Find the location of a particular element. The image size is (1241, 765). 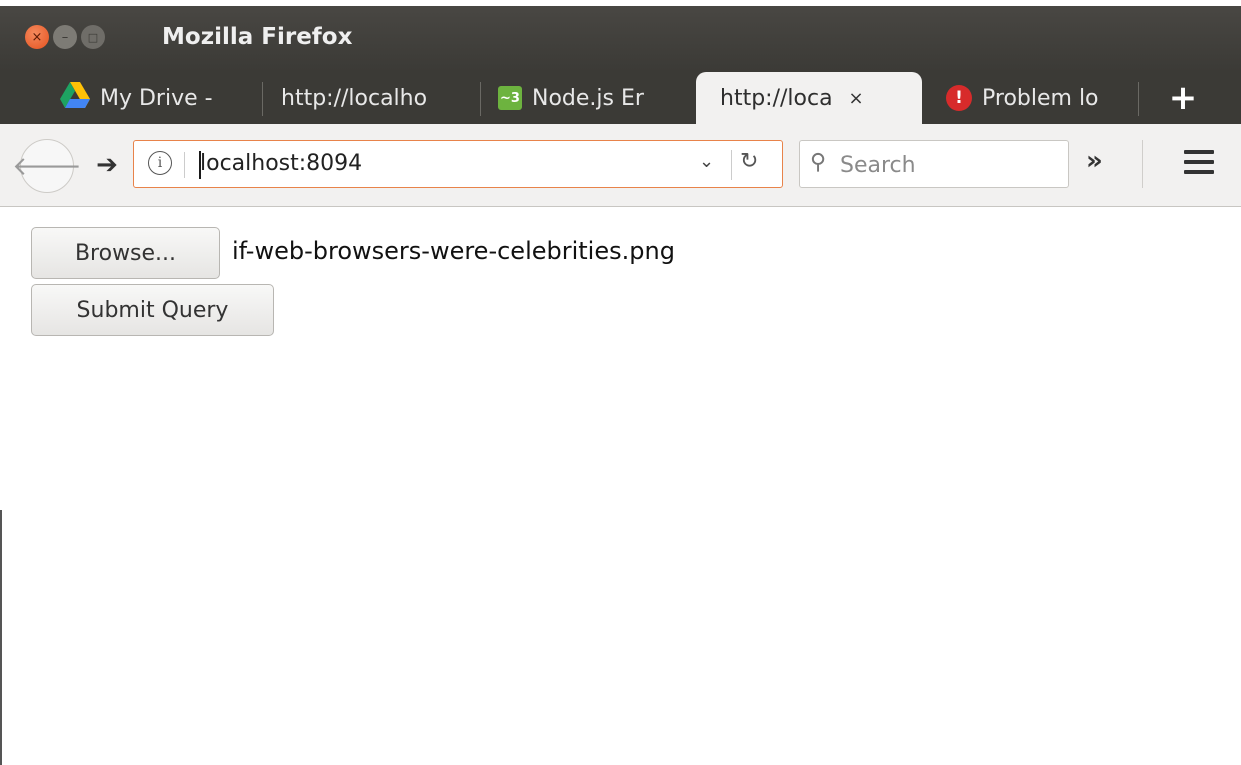

tab-localhost-active: http://loca × is located at coordinates (809, 98).